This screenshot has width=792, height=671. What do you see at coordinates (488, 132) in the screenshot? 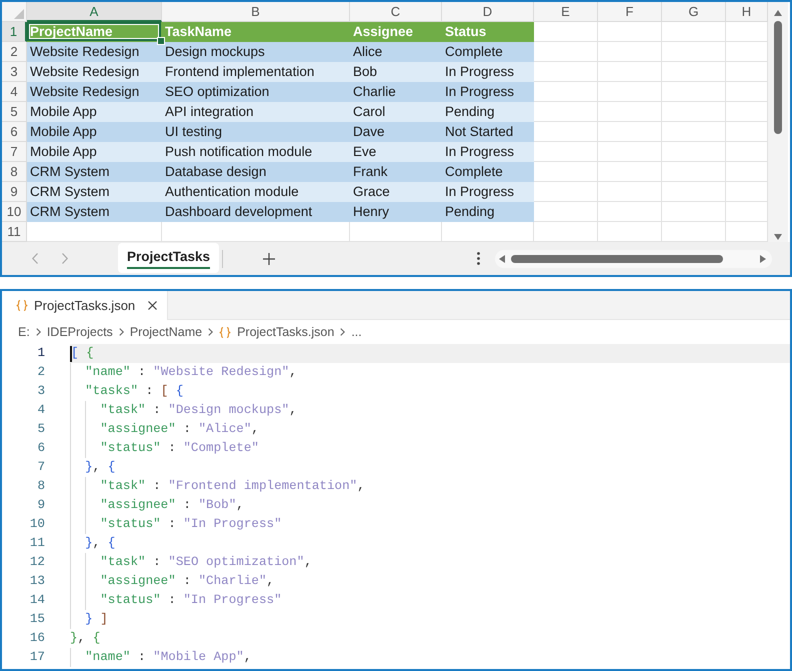
I see `table-cell: Not Started` at bounding box center [488, 132].